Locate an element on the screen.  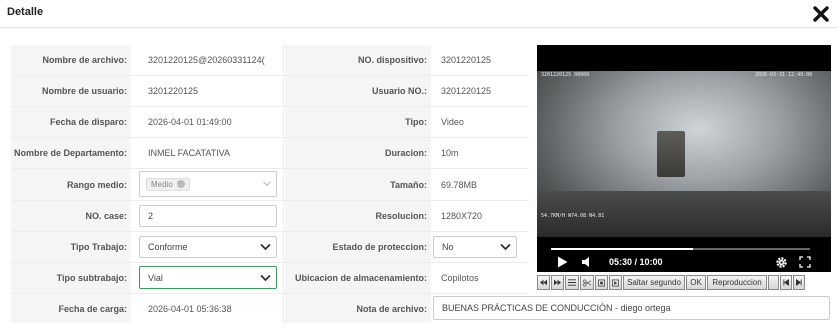
slider-handle is located at coordinates (773, 282).